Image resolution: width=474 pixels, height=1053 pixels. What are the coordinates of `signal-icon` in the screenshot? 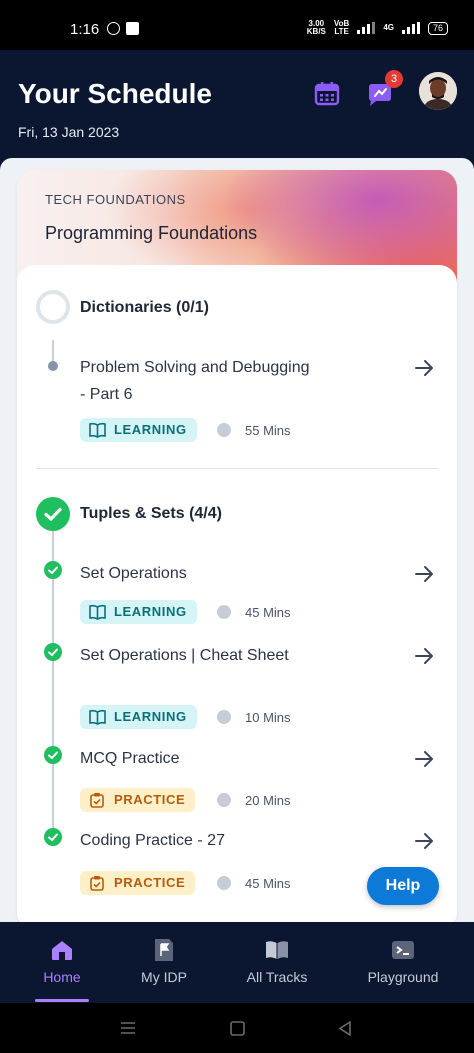 It's located at (366, 28).